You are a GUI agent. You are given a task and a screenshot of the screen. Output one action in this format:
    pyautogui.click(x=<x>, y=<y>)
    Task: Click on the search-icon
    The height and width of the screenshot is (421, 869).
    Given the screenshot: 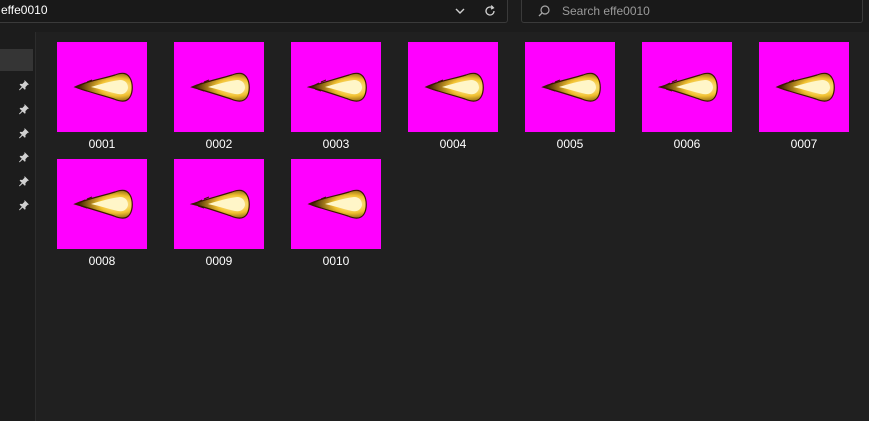 What is the action you would take?
    pyautogui.click(x=544, y=11)
    